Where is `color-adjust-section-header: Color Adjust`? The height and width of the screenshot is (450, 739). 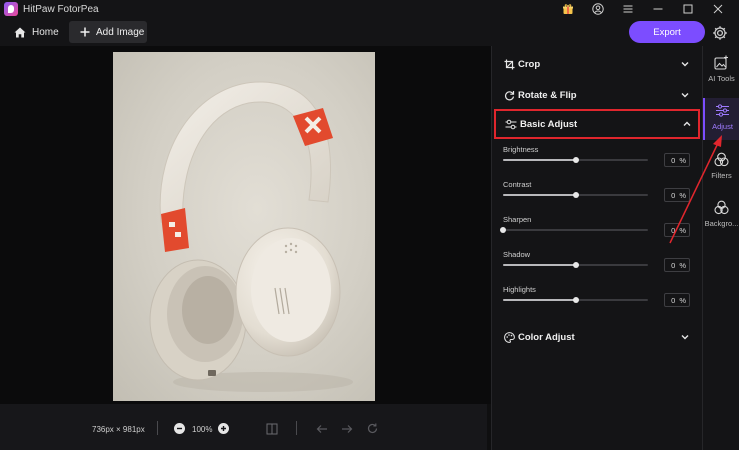
color-adjust-section-header: Color Adjust is located at coordinates (597, 337).